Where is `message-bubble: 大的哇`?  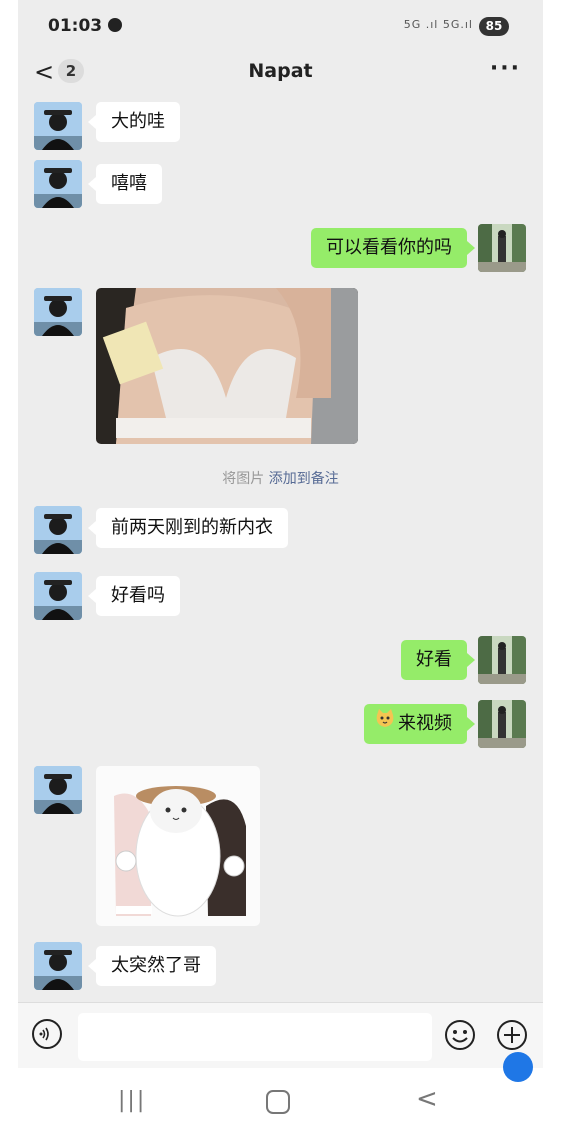 message-bubble: 大的哇 is located at coordinates (134, 122).